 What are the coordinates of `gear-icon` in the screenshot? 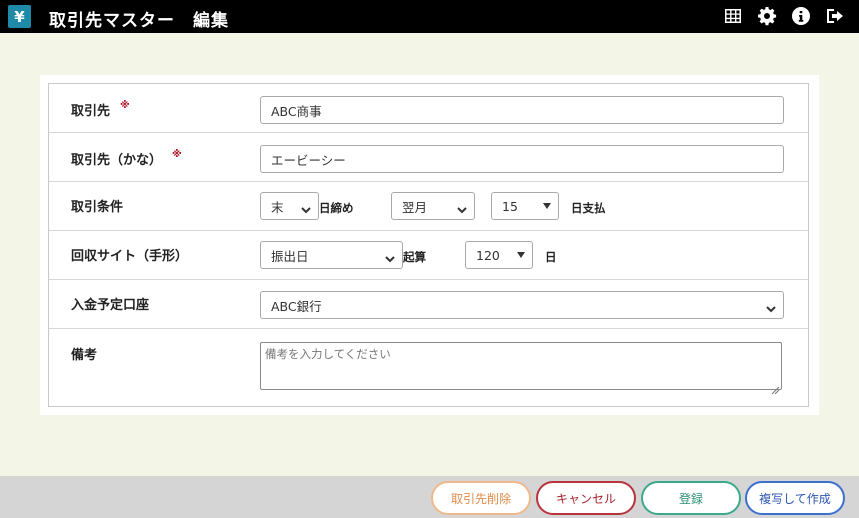 It's located at (767, 16).